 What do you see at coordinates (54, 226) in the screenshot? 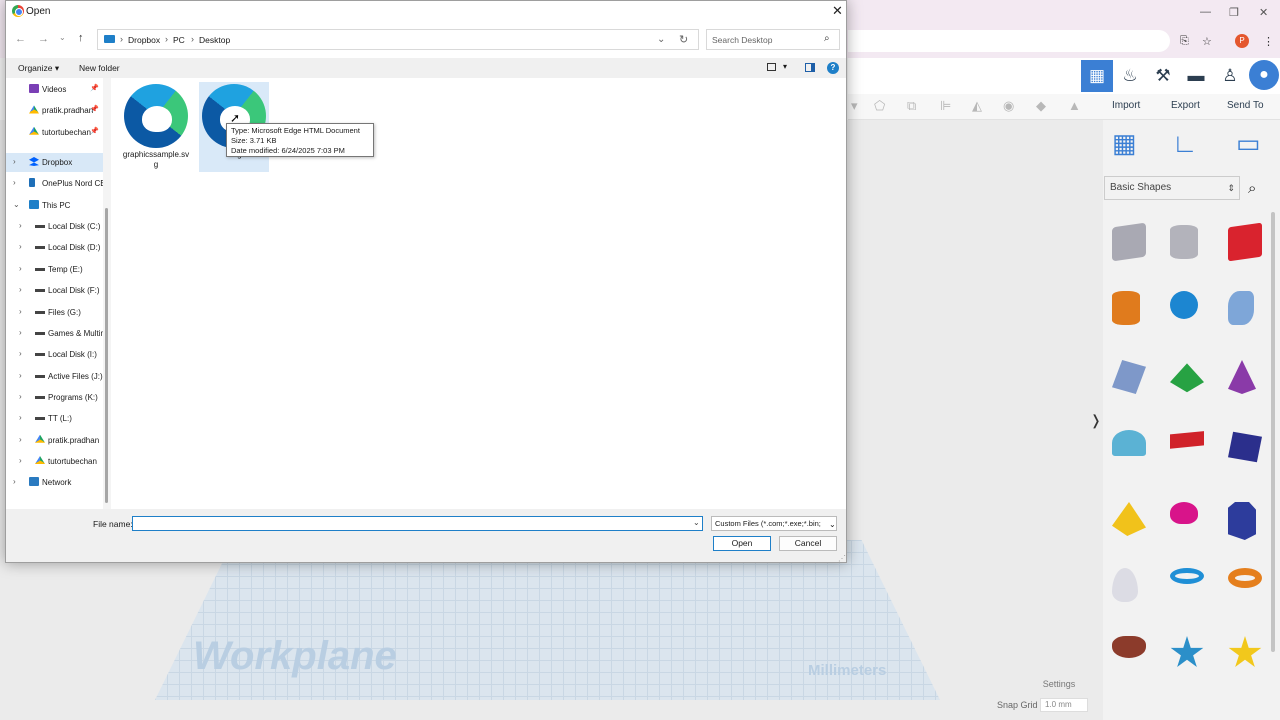
I see `nav-item: › Local Disk (C:)` at bounding box center [54, 226].